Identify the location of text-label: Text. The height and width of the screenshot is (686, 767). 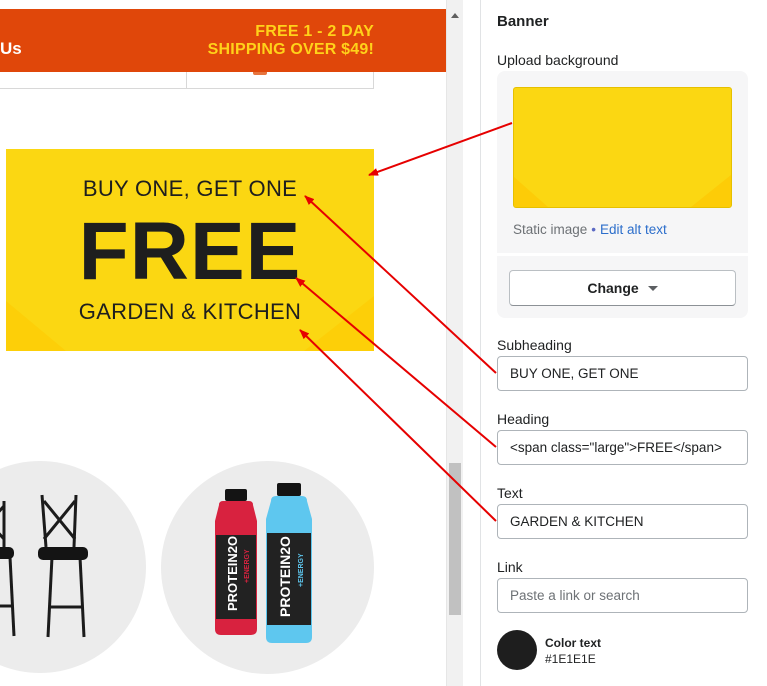
(510, 493).